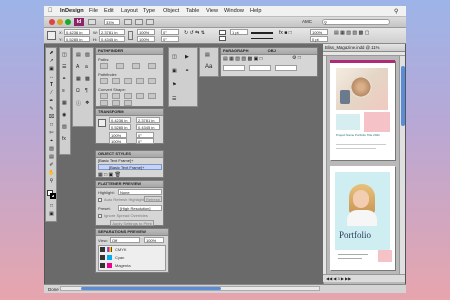 This screenshot has height=300, width=450. Describe the element at coordinates (212, 11) in the screenshot. I see `menu-view: View` at that location.